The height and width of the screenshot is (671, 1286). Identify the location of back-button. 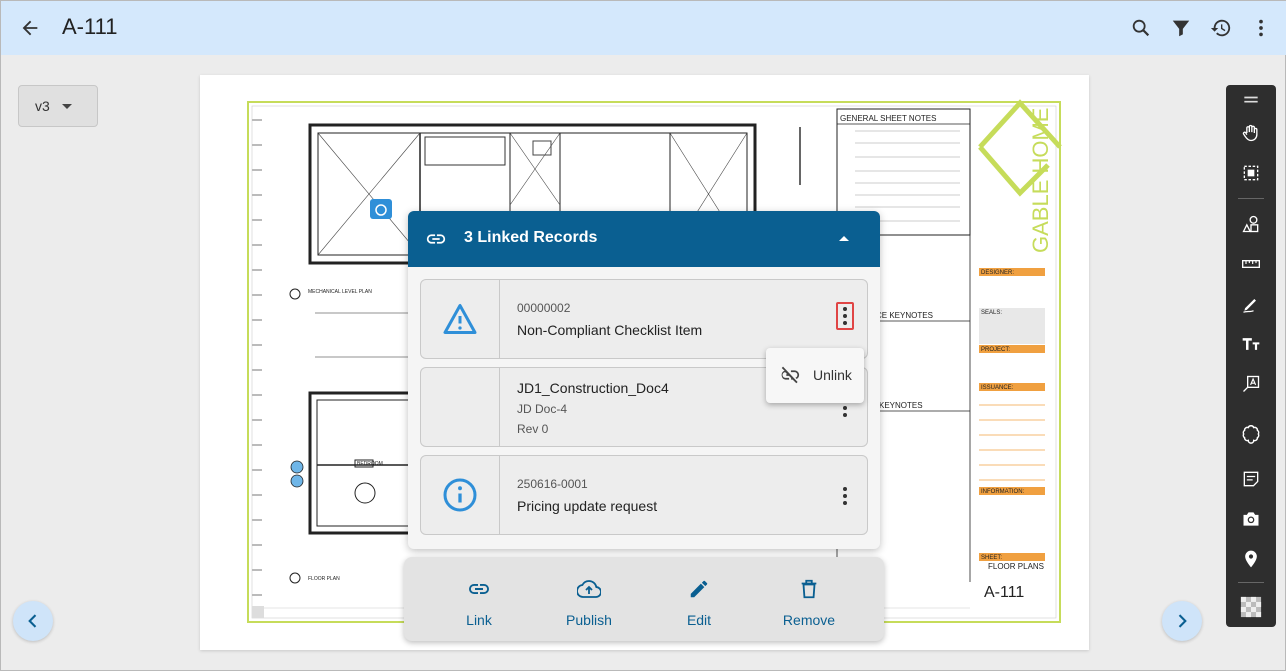
(30, 28).